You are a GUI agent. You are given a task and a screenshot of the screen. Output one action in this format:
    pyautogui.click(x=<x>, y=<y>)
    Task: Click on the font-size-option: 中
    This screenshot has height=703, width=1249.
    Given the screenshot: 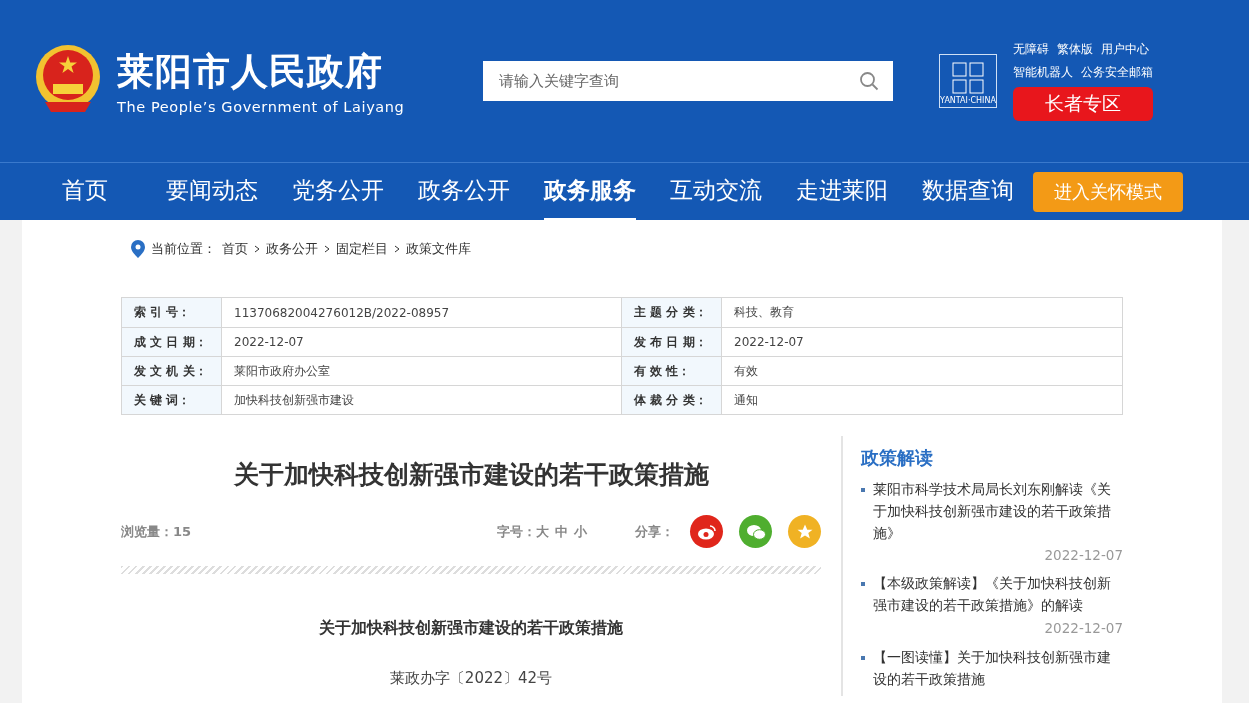 What is the action you would take?
    pyautogui.click(x=561, y=531)
    